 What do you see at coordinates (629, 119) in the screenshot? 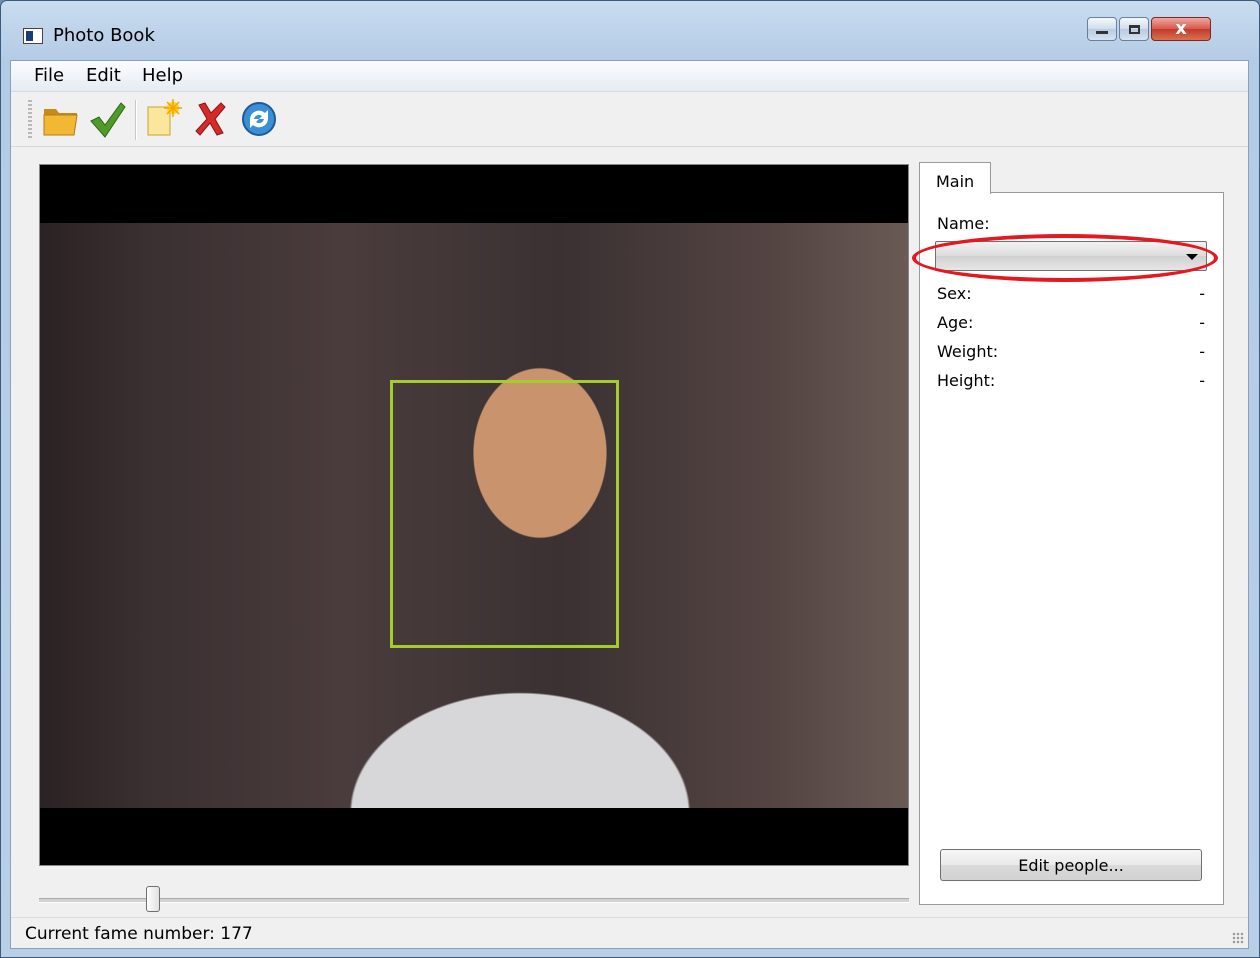
I see `toolbar` at bounding box center [629, 119].